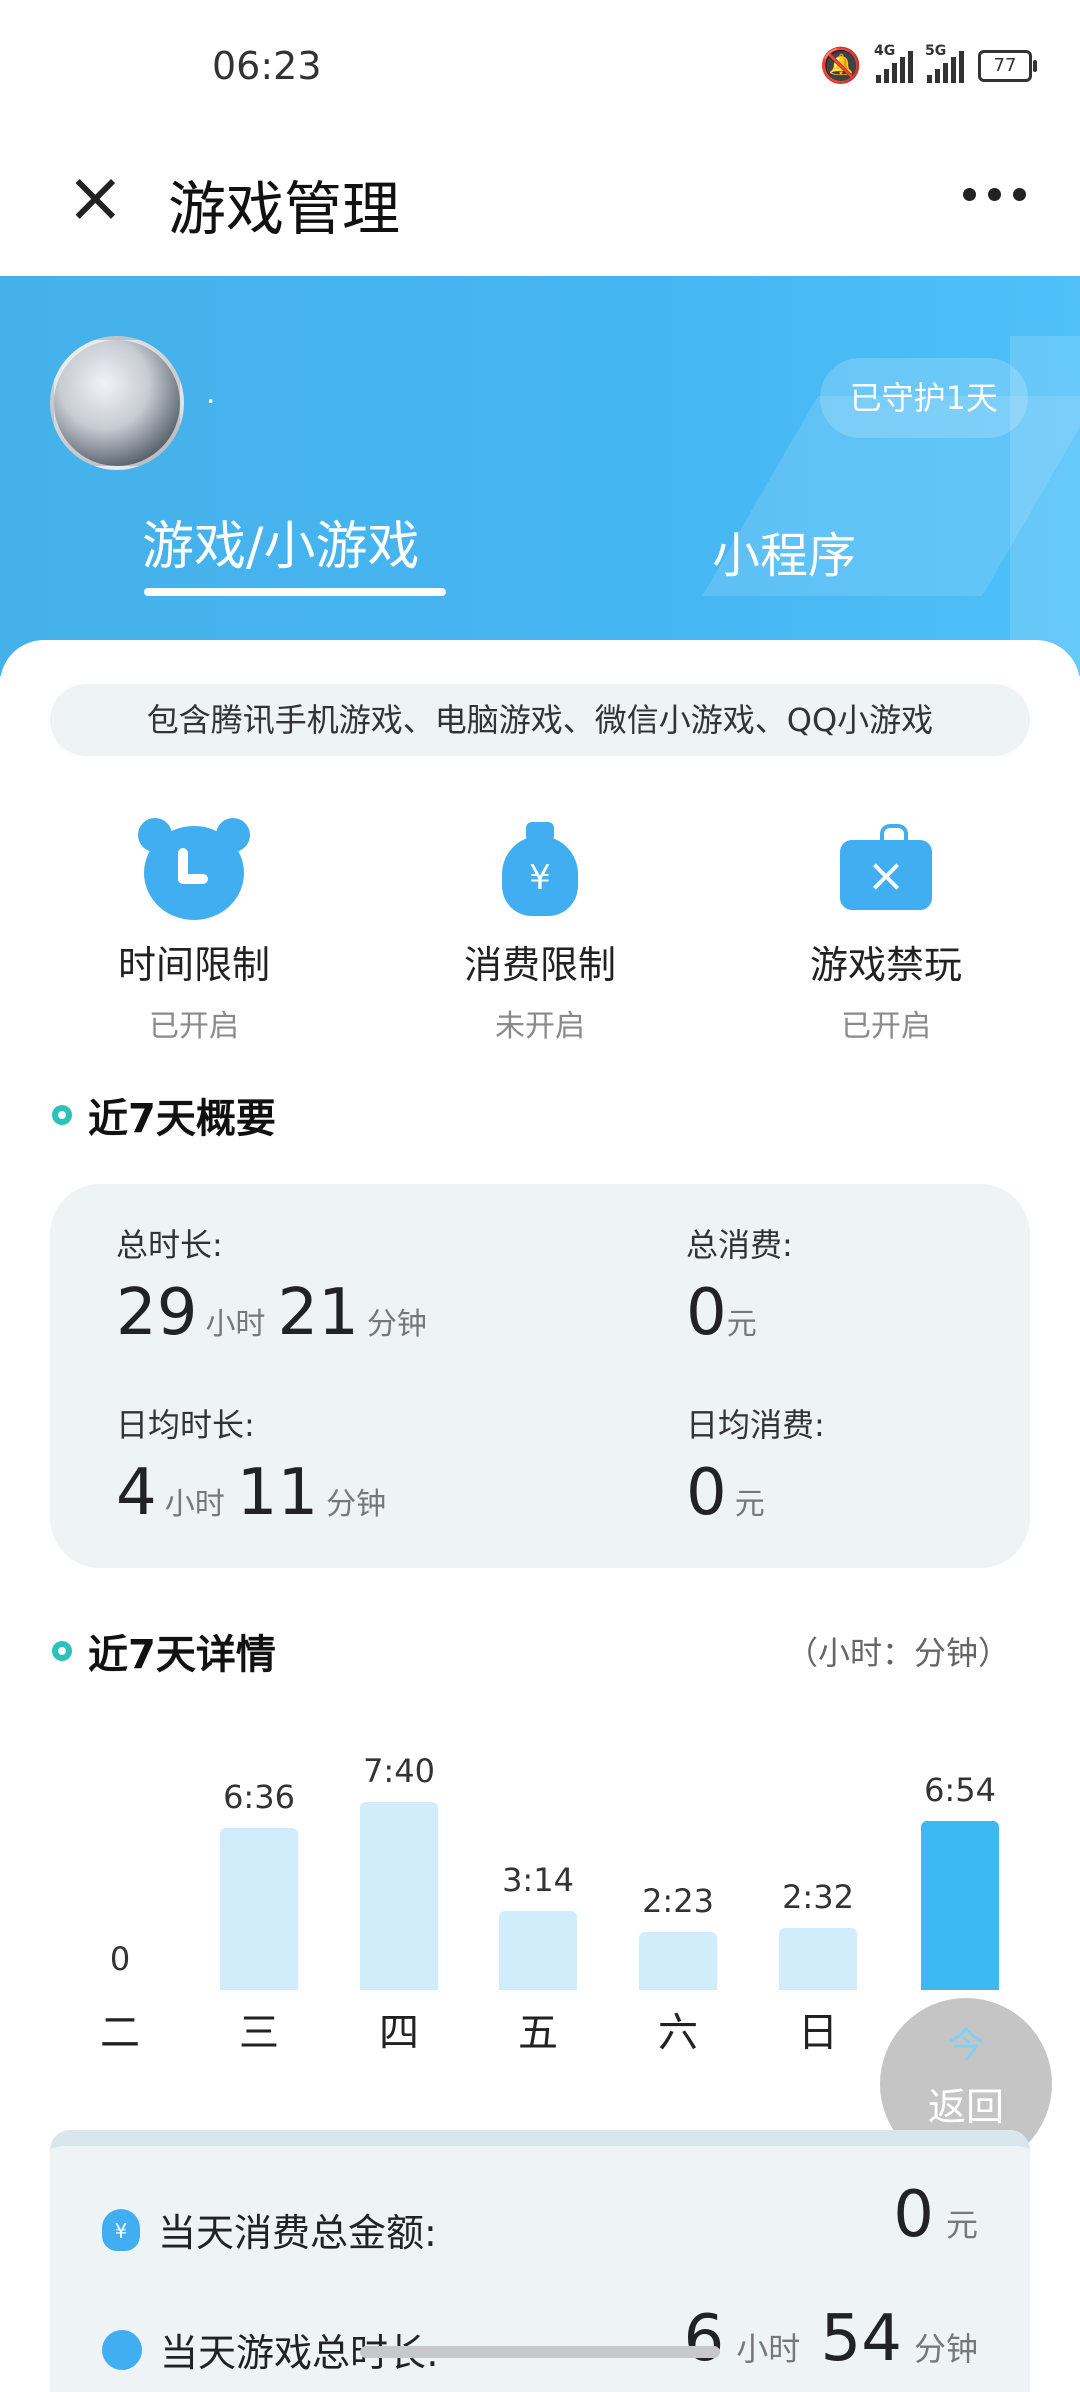 This screenshot has width=1080, height=2392. Describe the element at coordinates (538, 1880) in the screenshot. I see `bar-value-label: 3:14` at that location.